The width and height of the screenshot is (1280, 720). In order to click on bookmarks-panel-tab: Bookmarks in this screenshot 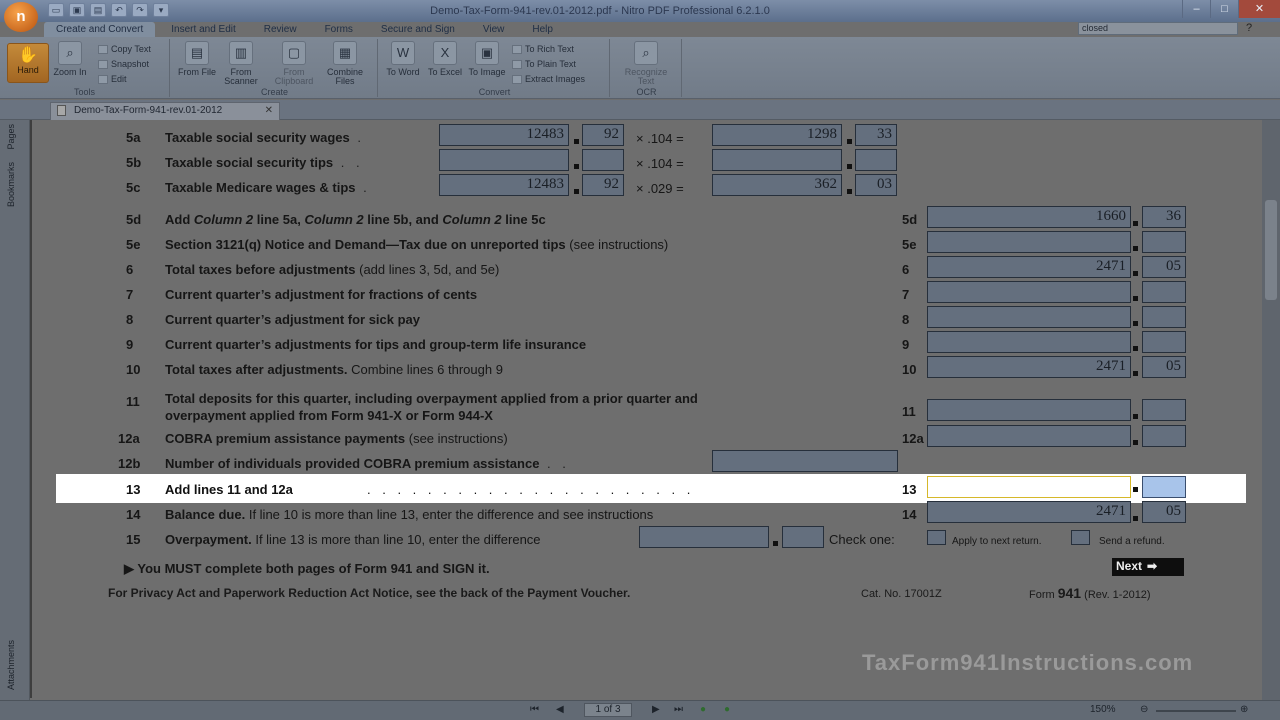, I will do `click(11, 184)`.